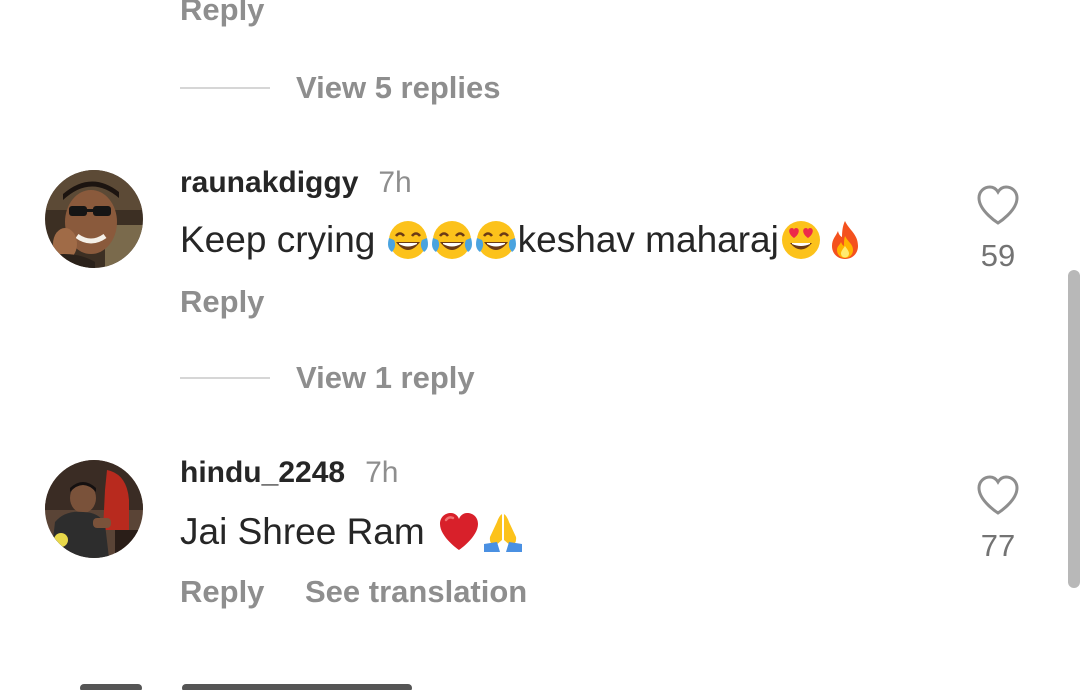  I want to click on like-count: 77, so click(998, 545).